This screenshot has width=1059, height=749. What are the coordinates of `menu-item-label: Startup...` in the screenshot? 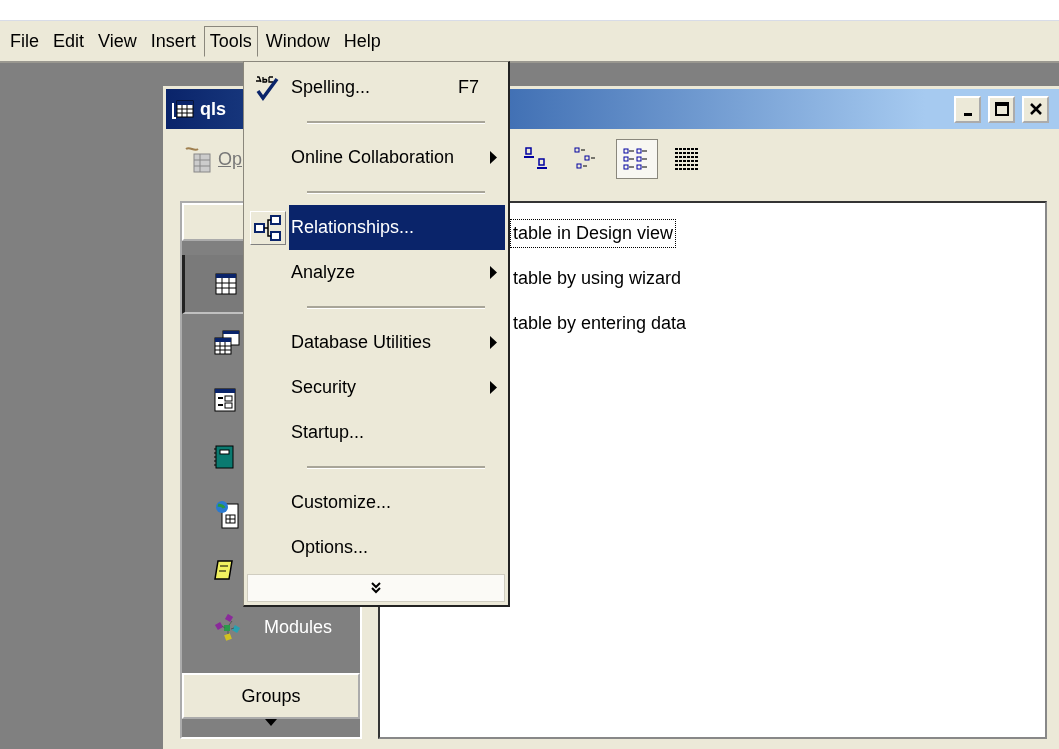 It's located at (328, 432).